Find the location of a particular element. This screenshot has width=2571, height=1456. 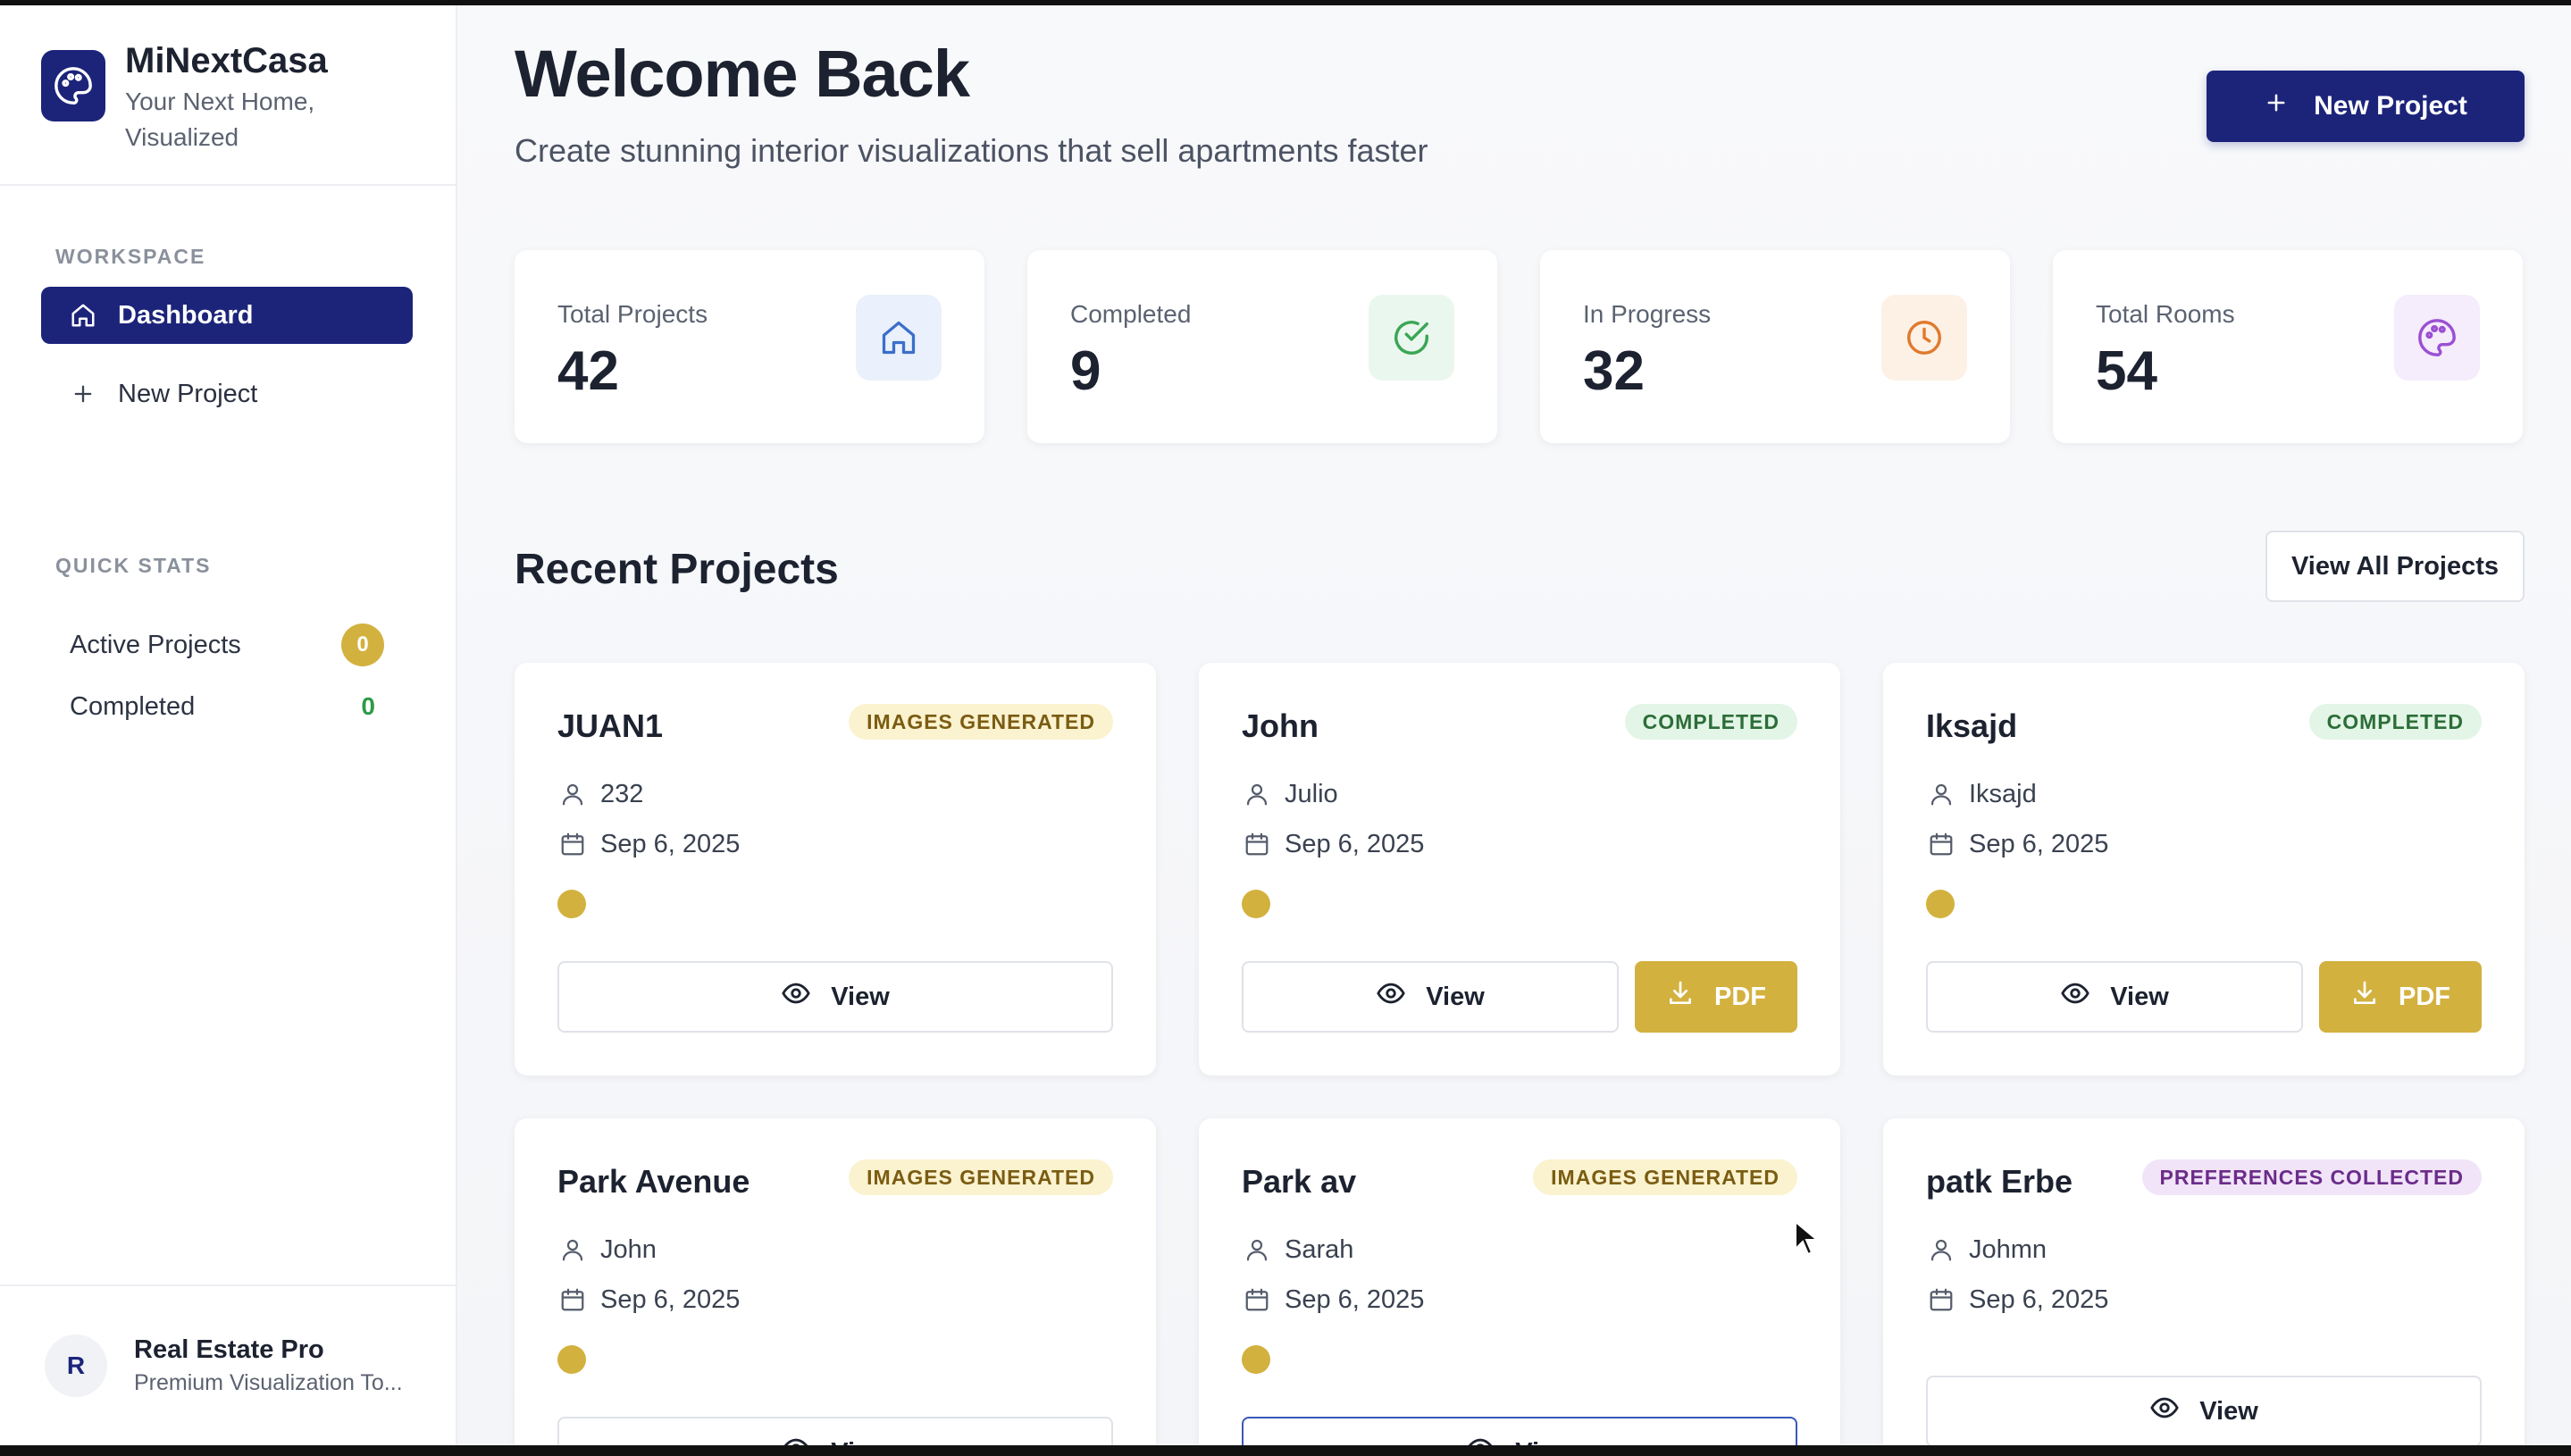

quick-stat-label: Active Projects is located at coordinates (155, 644).